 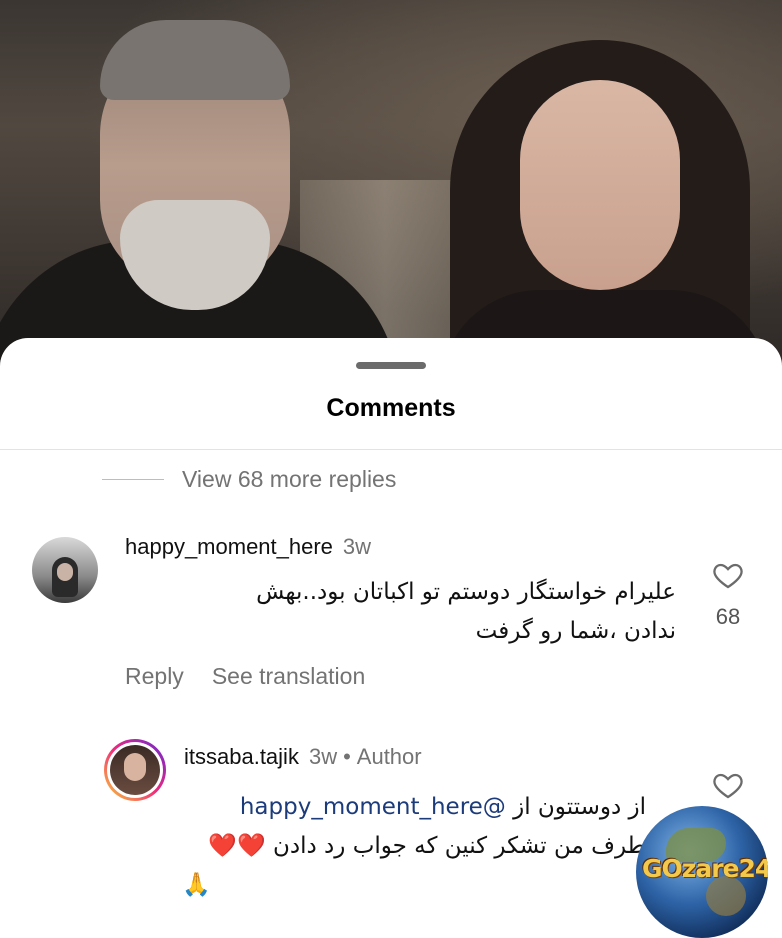 I want to click on like-count: 68, so click(x=728, y=616).